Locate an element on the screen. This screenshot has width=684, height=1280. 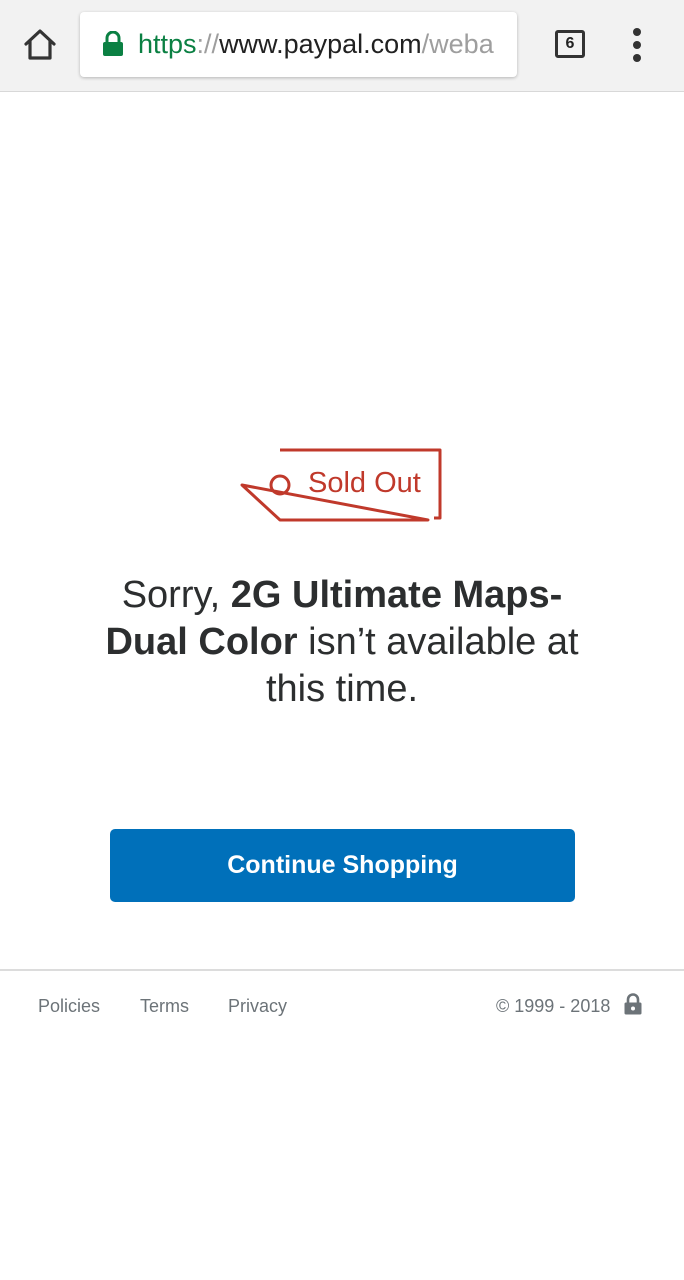
url-text: https://www.paypal.com/weba is located at coordinates (316, 44).